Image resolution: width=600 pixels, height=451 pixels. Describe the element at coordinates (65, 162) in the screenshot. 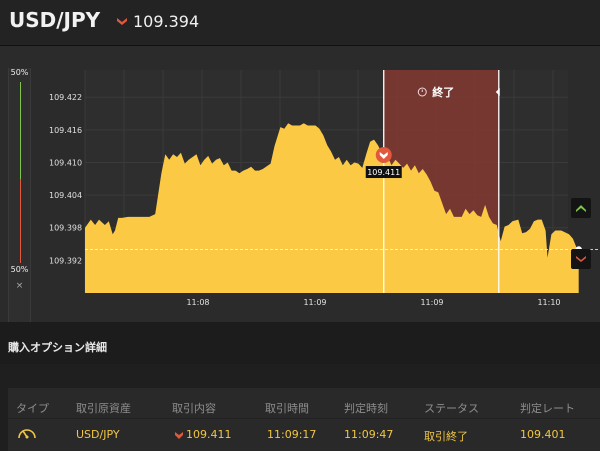

I see `y-tick-label: 109.410` at that location.